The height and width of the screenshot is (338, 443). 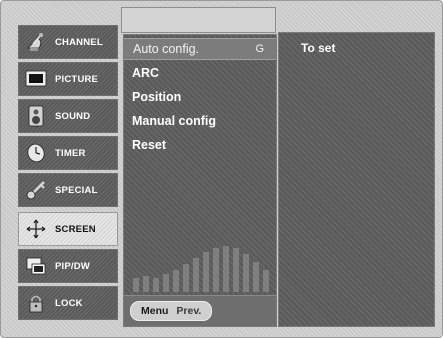 I want to click on submenu-item-key: G, so click(x=259, y=49).